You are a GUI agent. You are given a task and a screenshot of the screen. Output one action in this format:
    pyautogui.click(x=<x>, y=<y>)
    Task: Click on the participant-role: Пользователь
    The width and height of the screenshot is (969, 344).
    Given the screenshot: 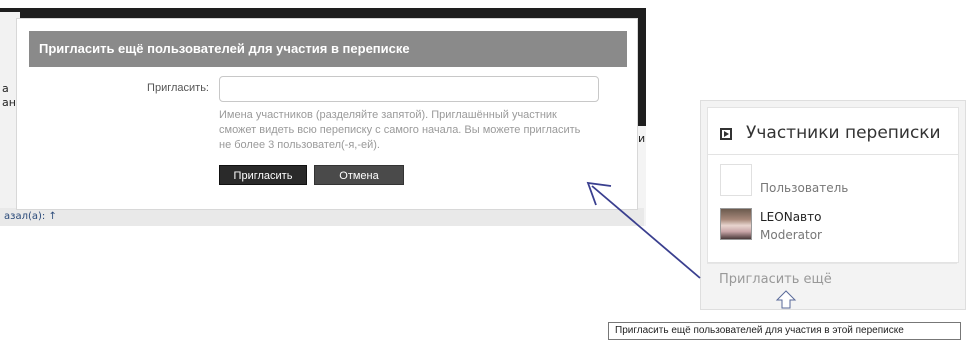 What is the action you would take?
    pyautogui.click(x=804, y=188)
    